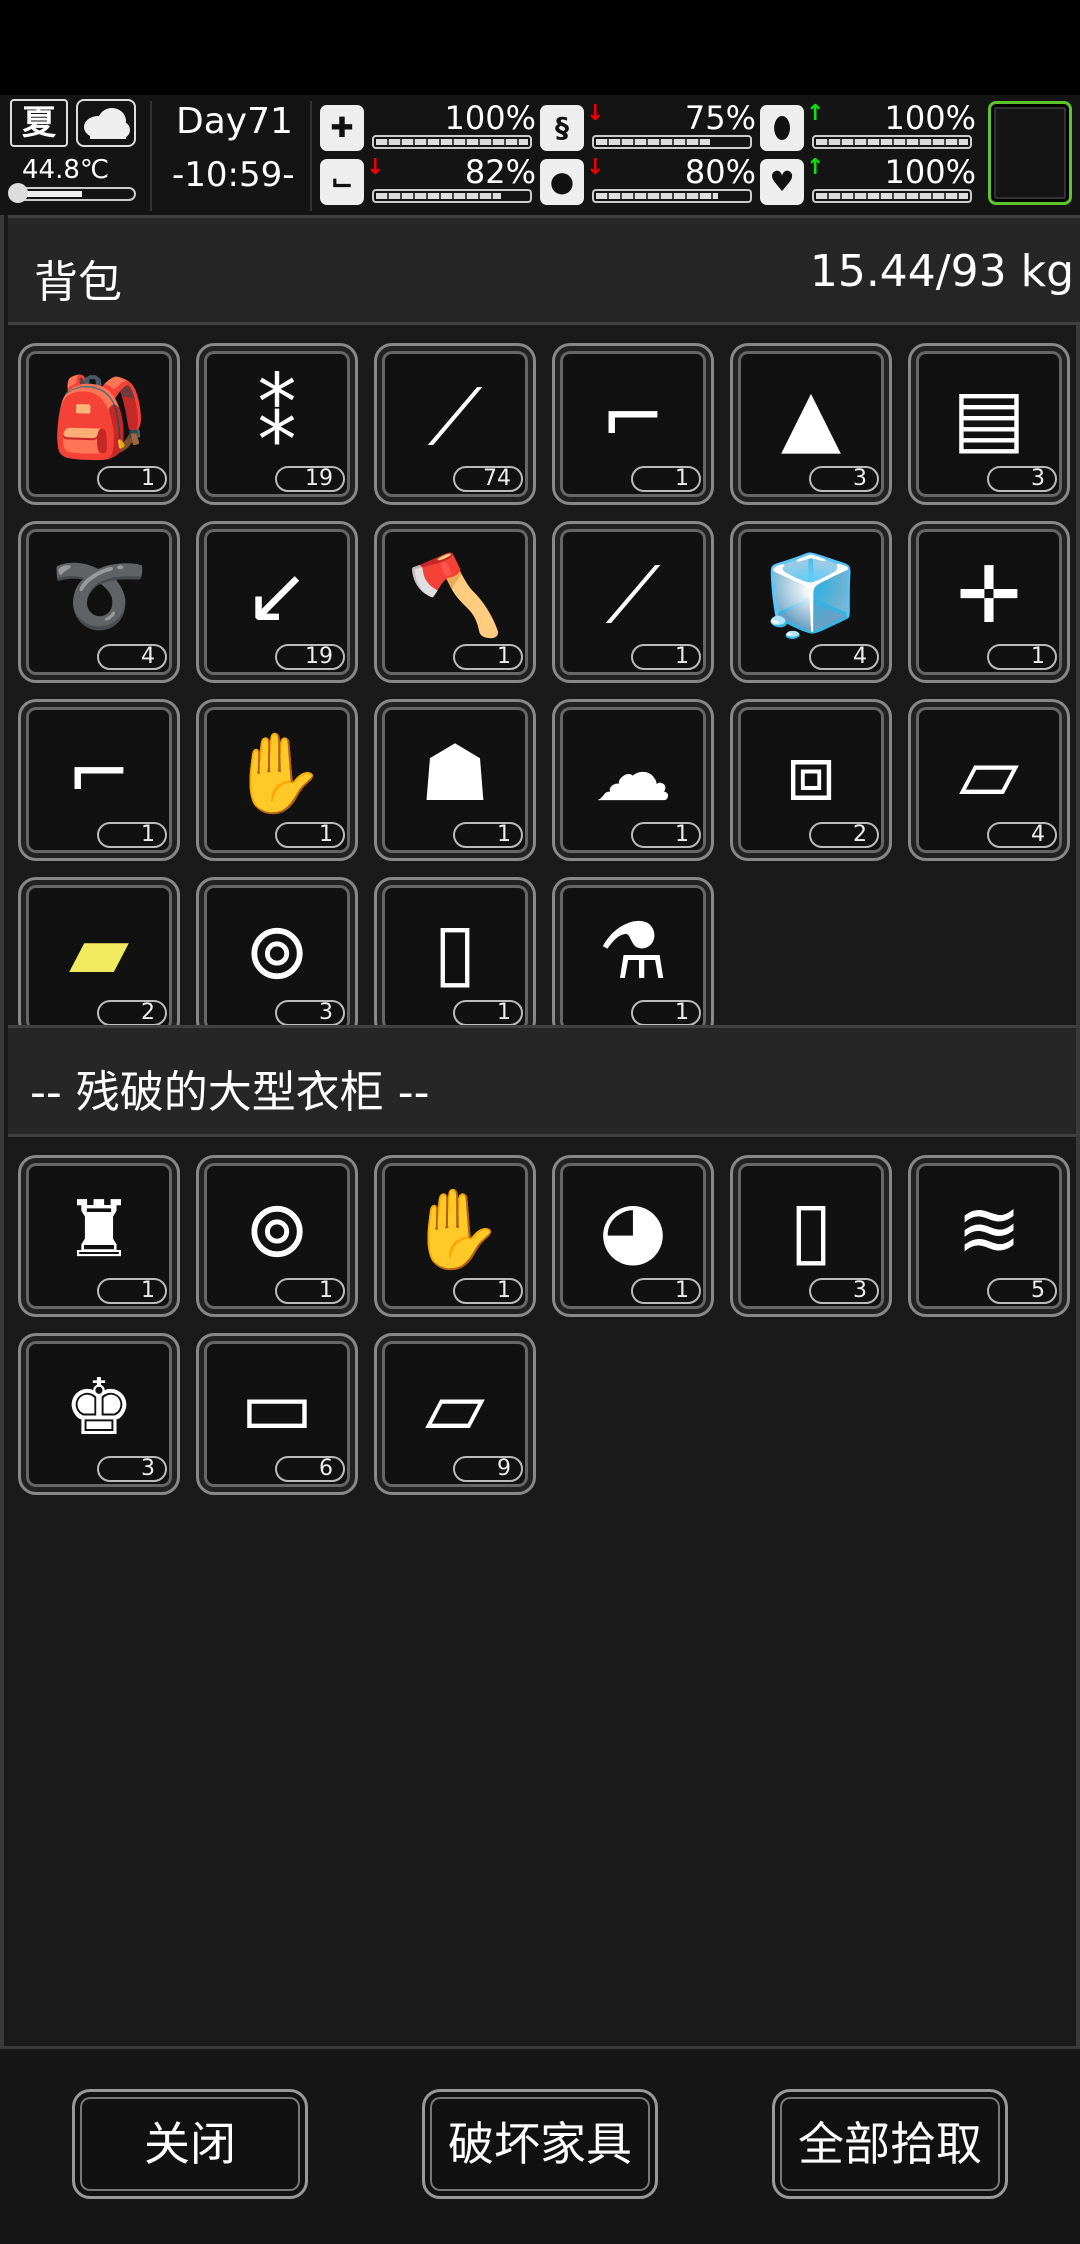  I want to click on torn-shirt-icon: ♚, so click(99, 1408).